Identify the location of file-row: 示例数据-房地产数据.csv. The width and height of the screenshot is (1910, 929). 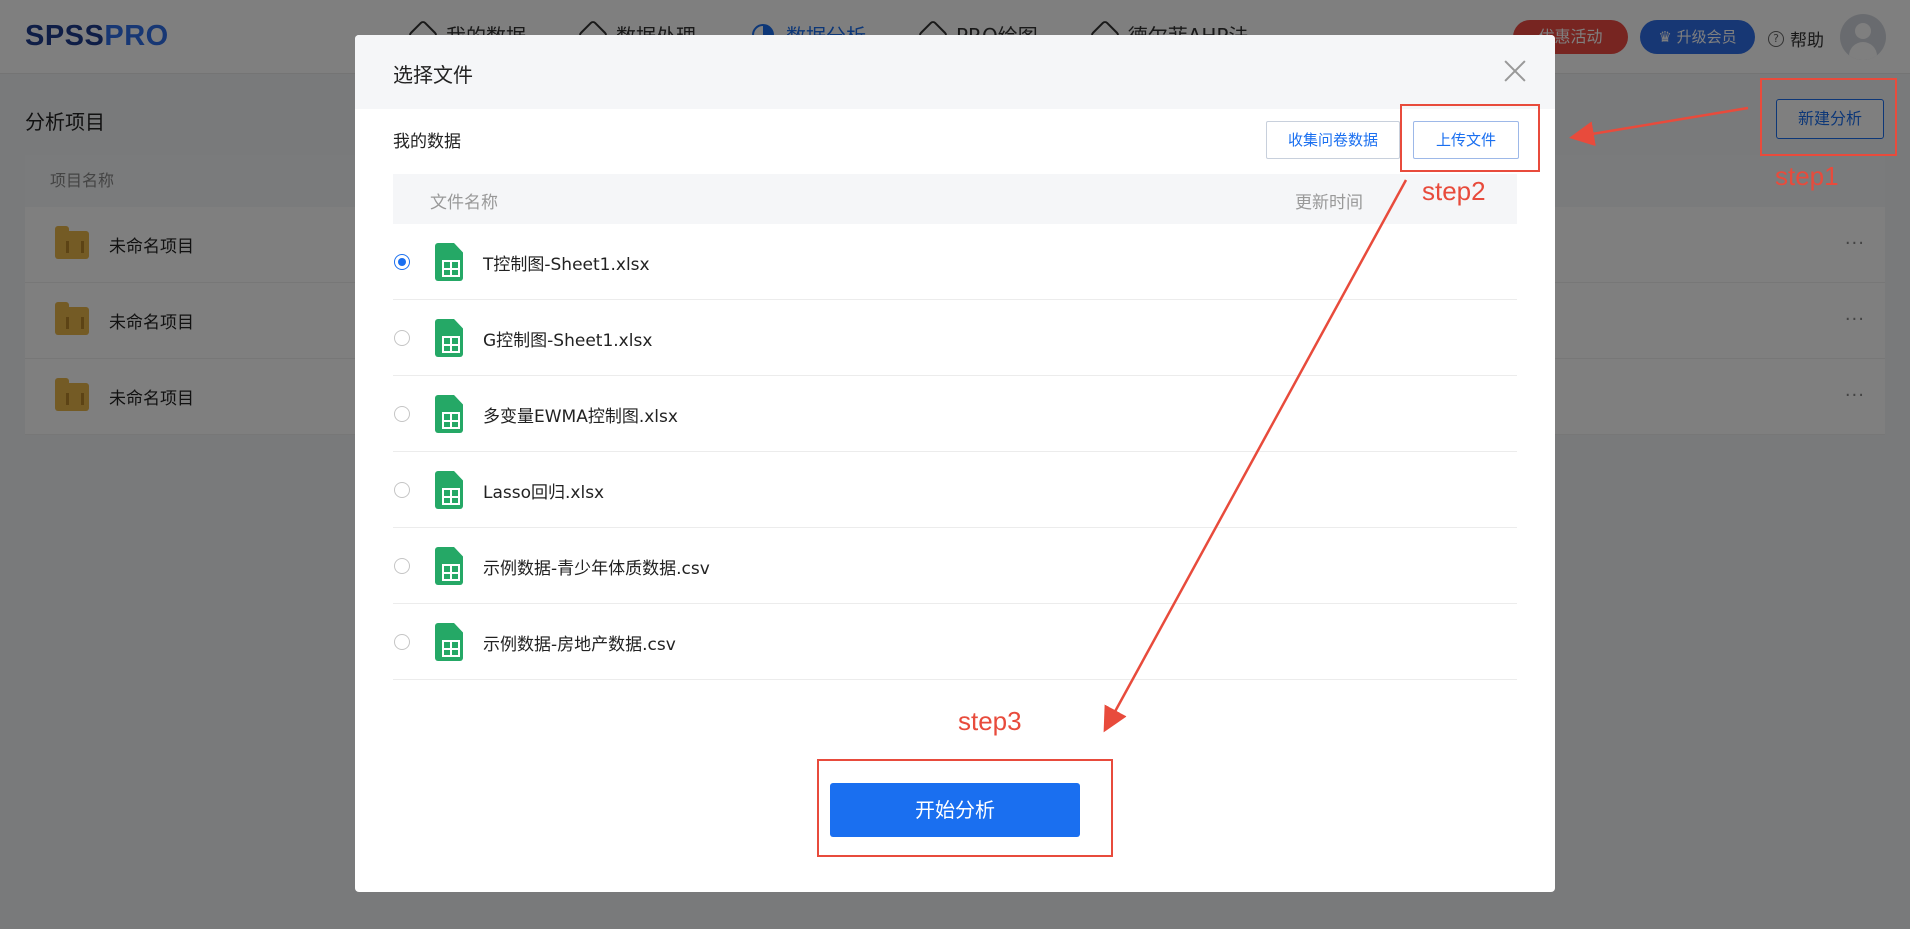
(955, 642).